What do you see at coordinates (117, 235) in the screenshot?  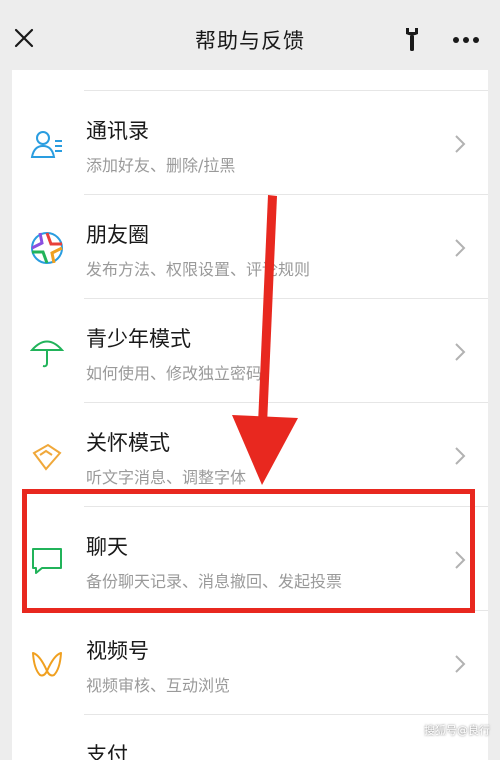 I see `item-title: 朋友圈` at bounding box center [117, 235].